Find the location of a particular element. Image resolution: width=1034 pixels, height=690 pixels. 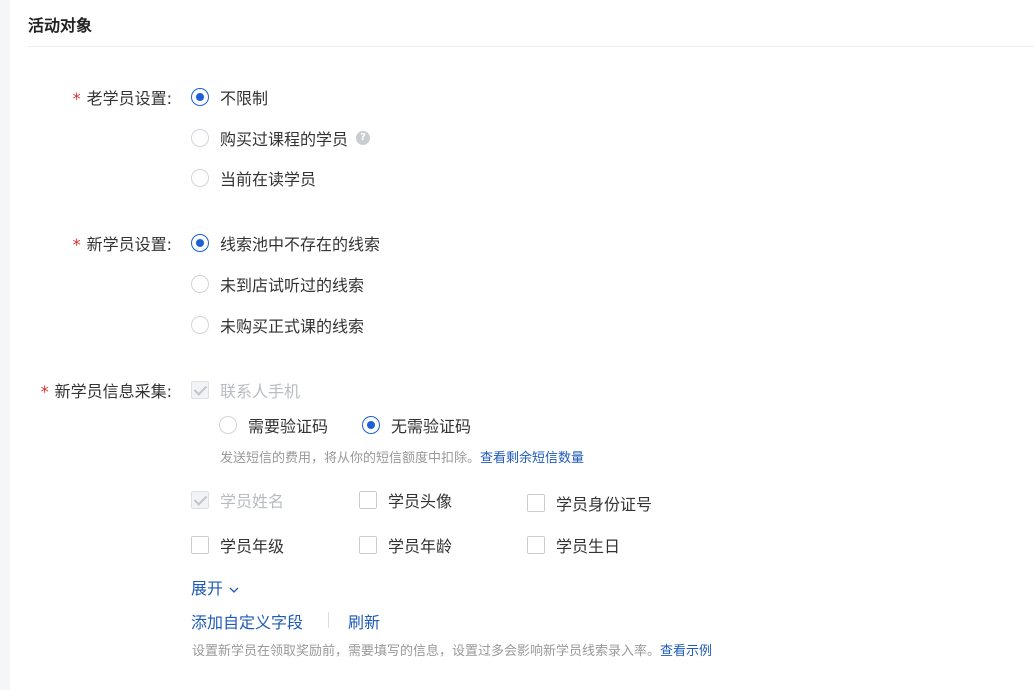

radio-label: 线索池中不存在的线索 is located at coordinates (300, 244).